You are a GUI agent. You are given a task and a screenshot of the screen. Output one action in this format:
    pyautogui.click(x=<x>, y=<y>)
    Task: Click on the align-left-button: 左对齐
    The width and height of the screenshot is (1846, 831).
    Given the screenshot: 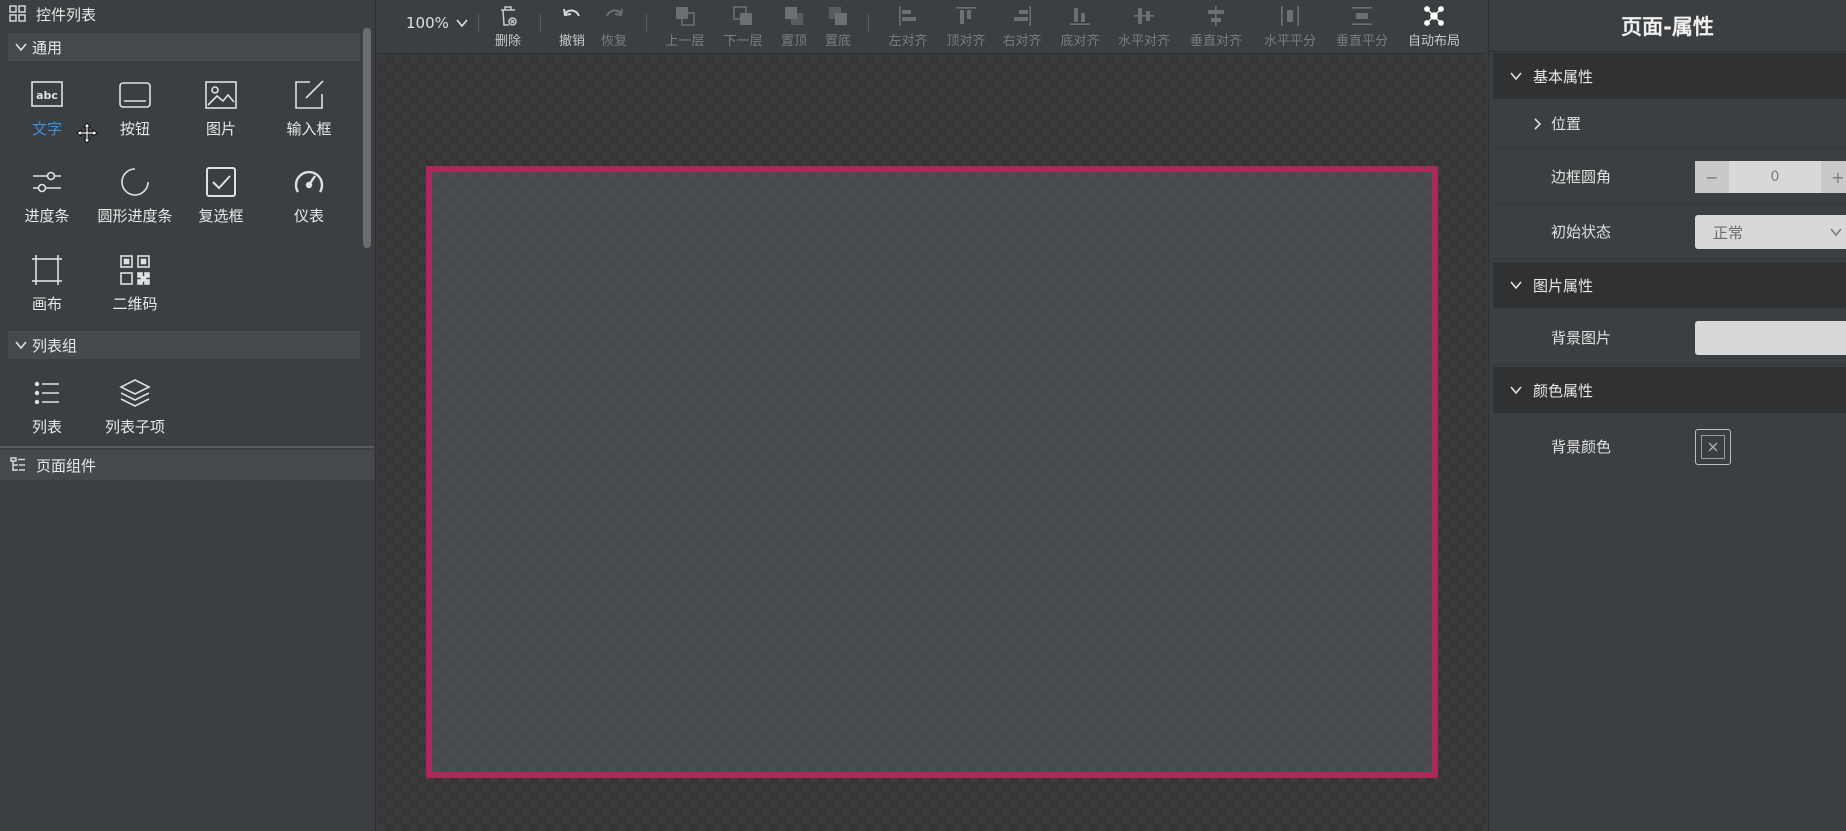 What is the action you would take?
    pyautogui.click(x=908, y=27)
    